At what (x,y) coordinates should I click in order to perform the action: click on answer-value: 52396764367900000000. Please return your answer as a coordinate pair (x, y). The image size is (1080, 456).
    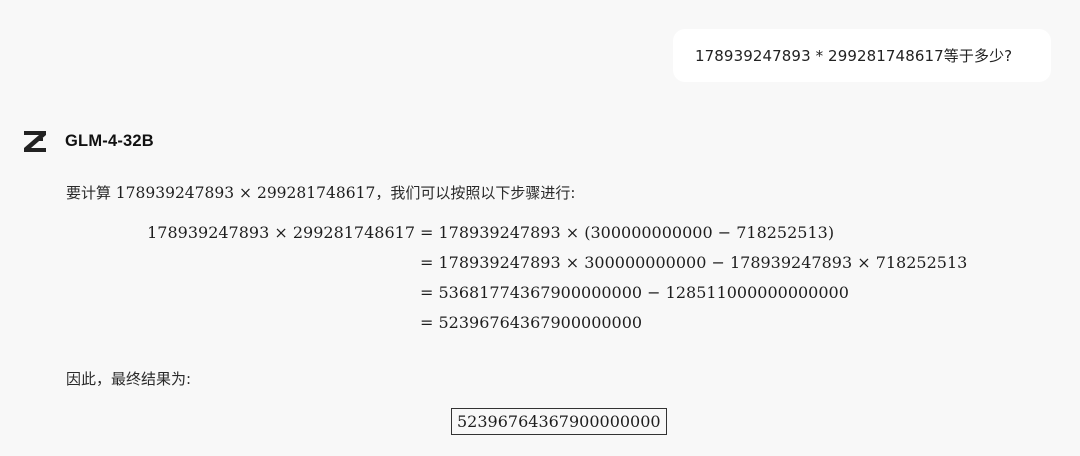
    Looking at the image, I should click on (559, 421).